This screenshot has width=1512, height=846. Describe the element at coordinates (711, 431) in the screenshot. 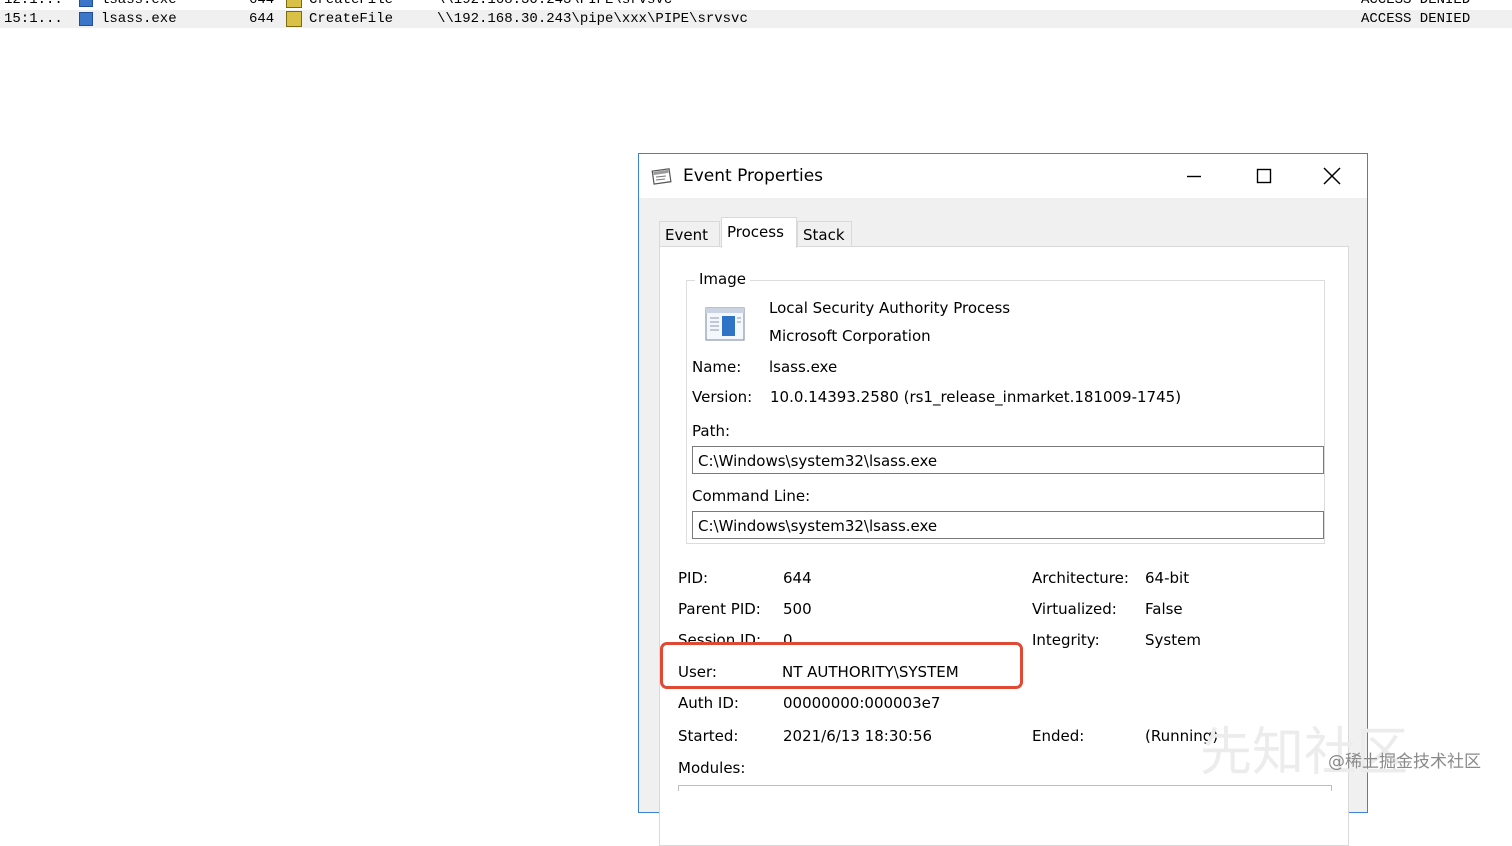

I see `path-label: Path:` at that location.